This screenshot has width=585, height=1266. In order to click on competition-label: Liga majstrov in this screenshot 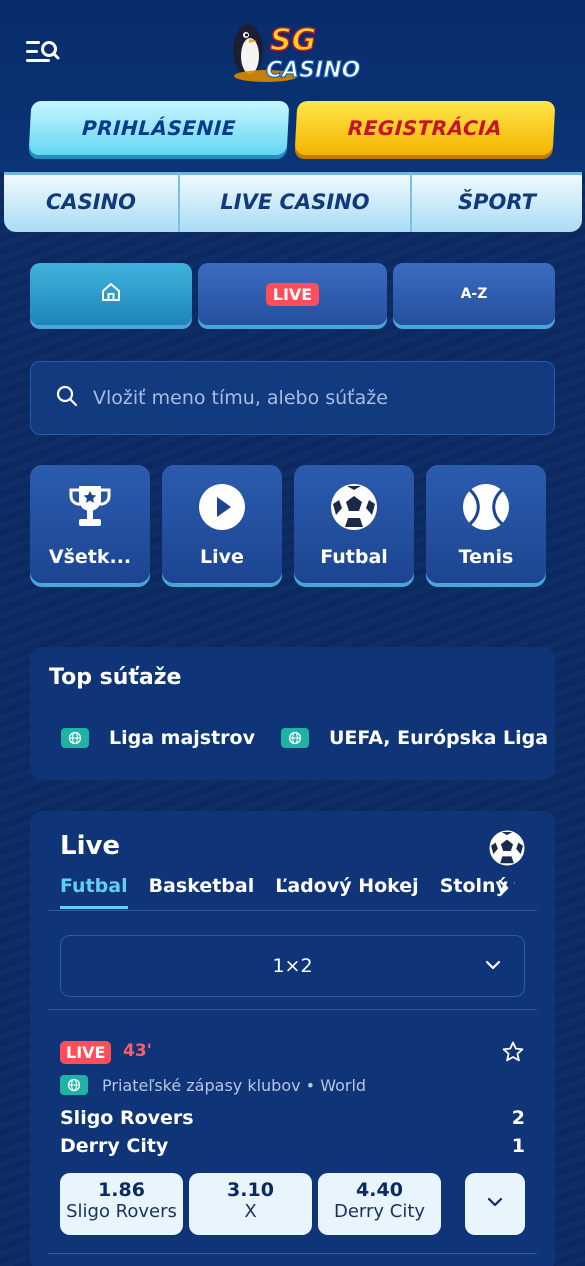, I will do `click(182, 738)`.